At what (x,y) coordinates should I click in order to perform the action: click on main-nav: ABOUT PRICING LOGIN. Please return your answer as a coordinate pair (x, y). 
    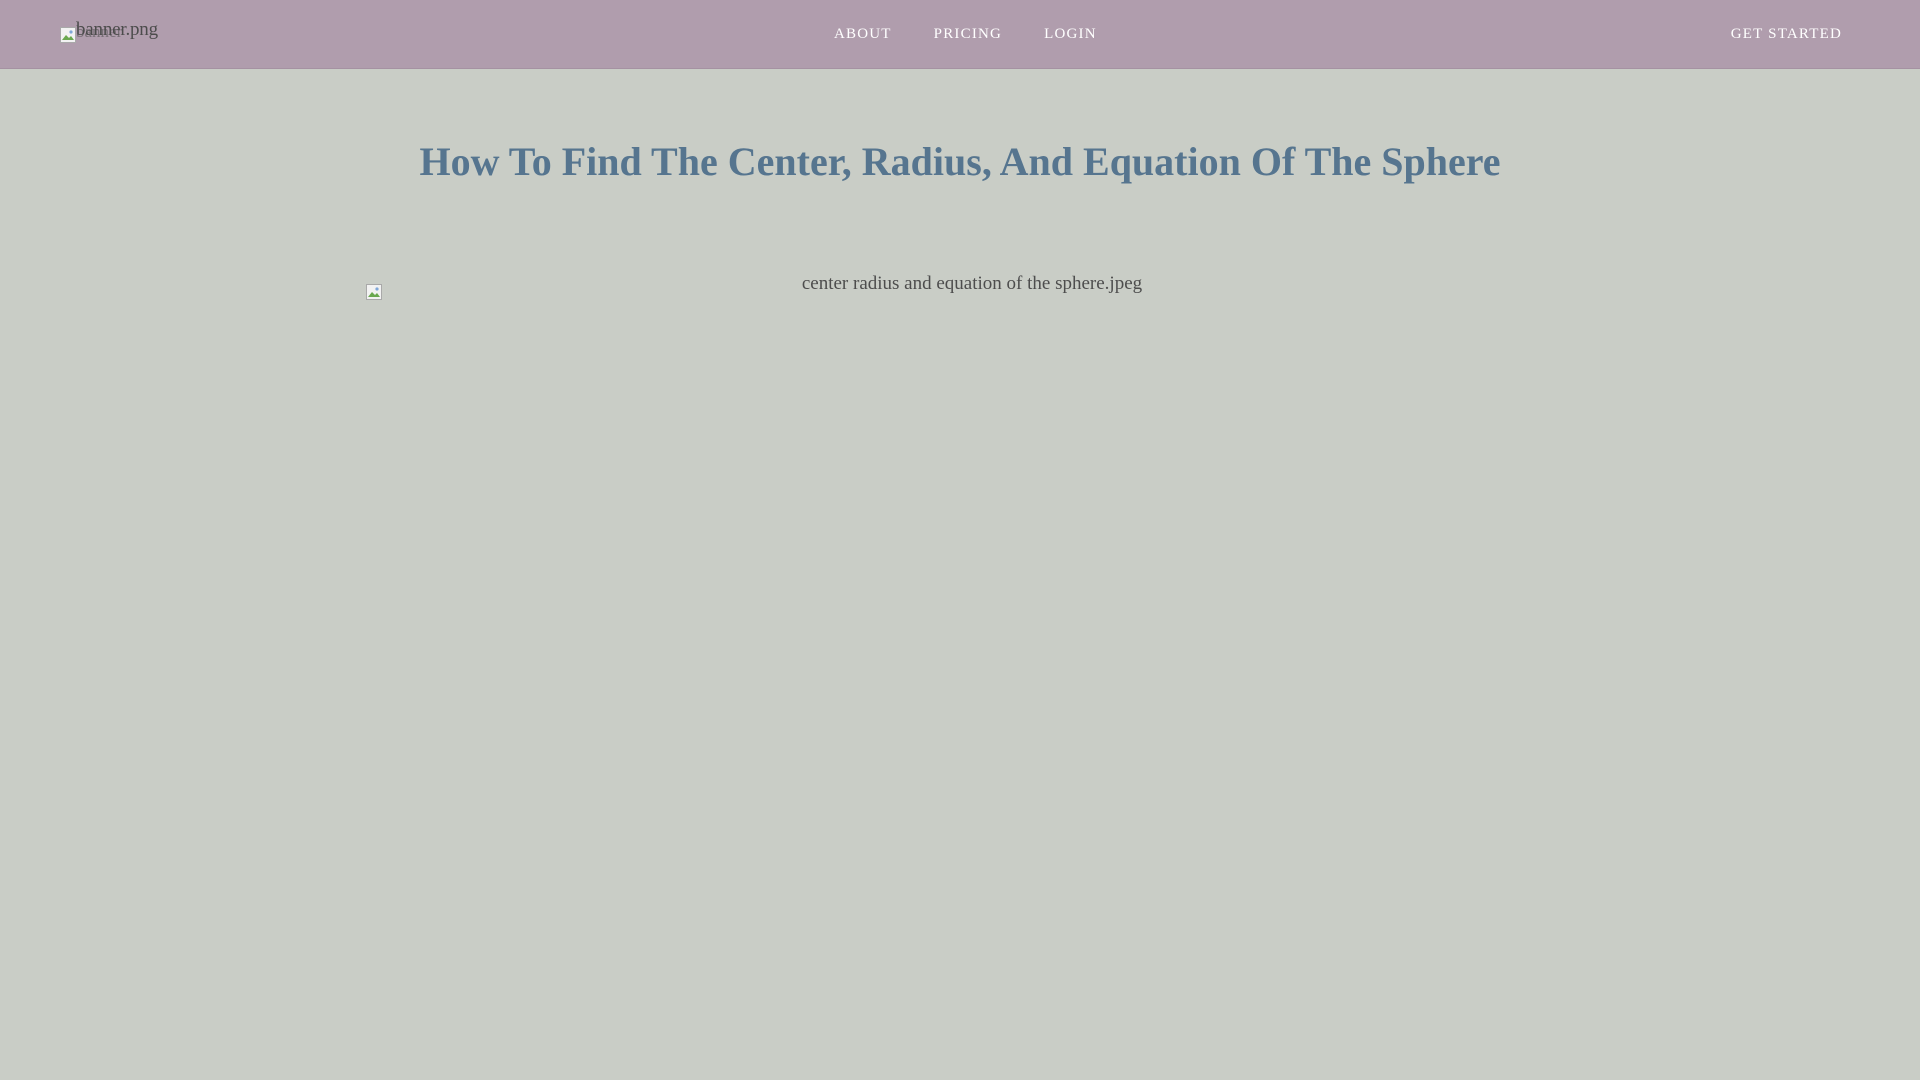
    Looking at the image, I should click on (986, 34).